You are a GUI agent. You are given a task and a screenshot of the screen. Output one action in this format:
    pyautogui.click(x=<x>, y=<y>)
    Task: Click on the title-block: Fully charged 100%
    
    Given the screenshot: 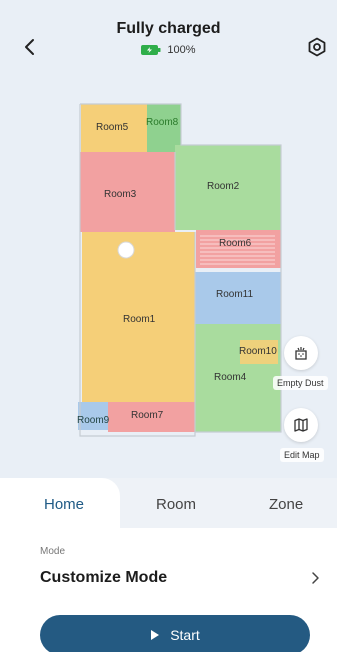 What is the action you would take?
    pyautogui.click(x=168, y=38)
    